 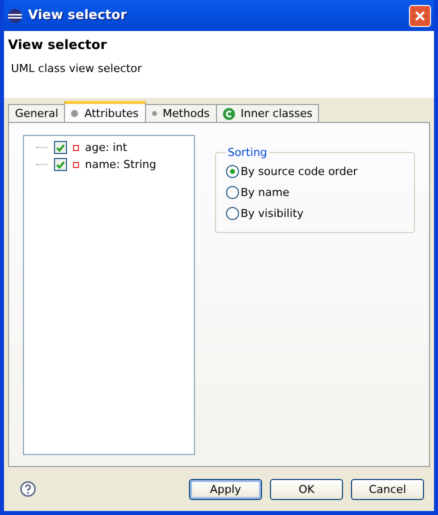 I want to click on radio-option: By source code order, so click(x=315, y=171).